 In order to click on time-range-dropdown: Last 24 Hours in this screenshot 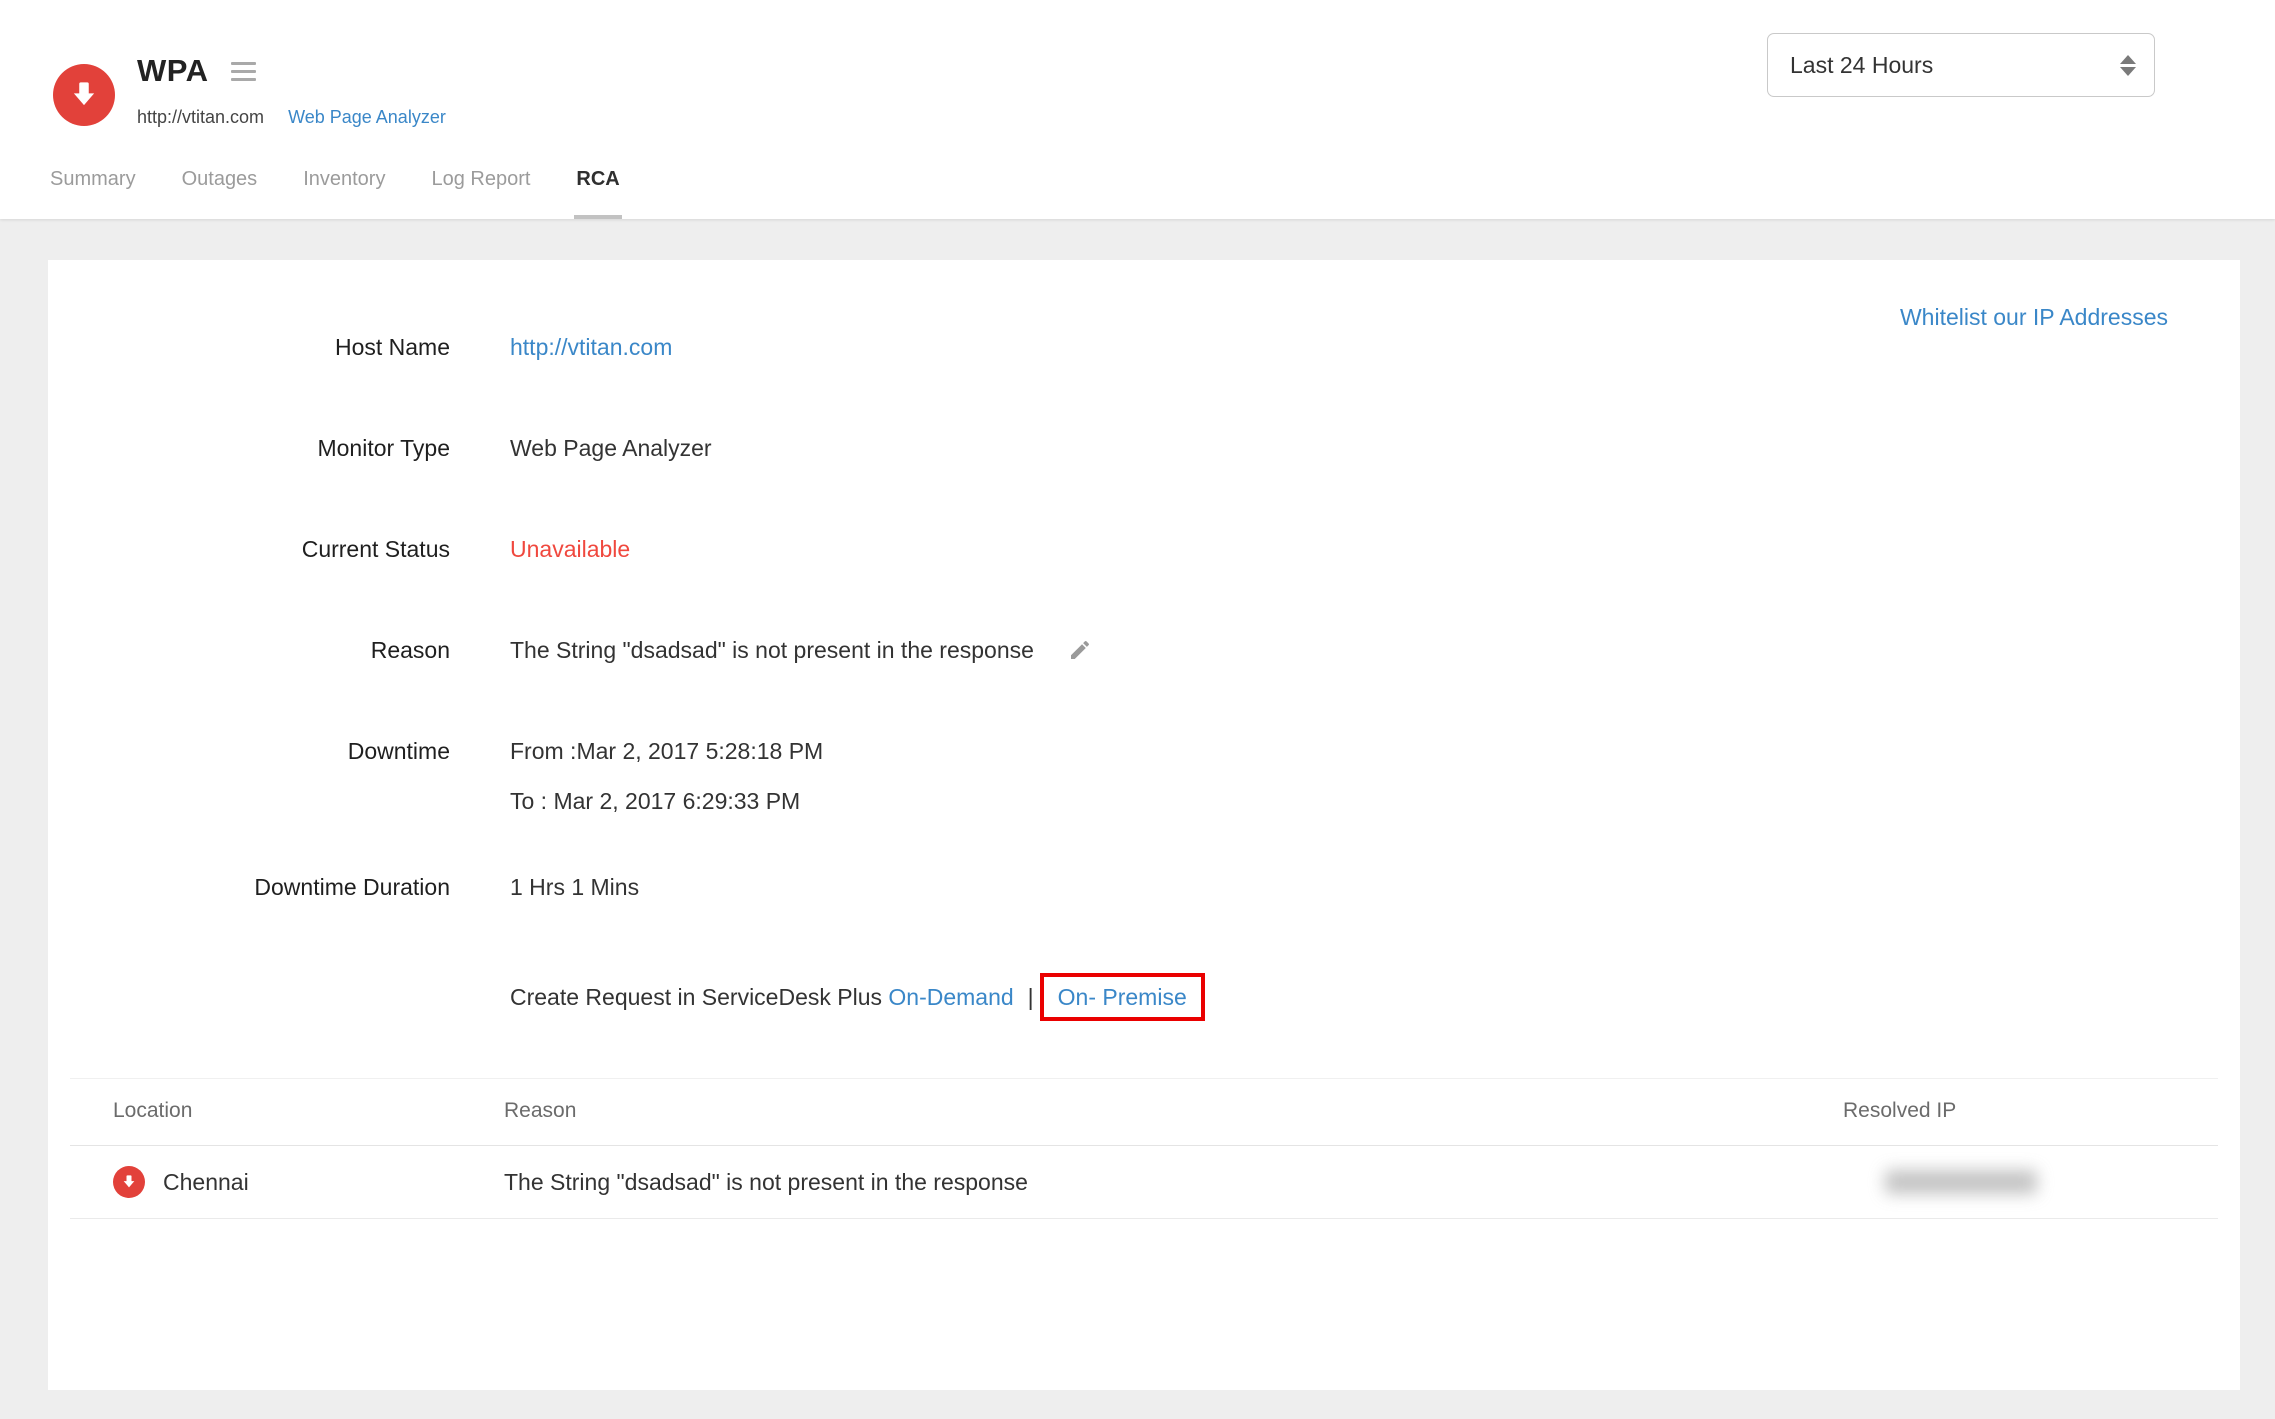, I will do `click(1961, 65)`.